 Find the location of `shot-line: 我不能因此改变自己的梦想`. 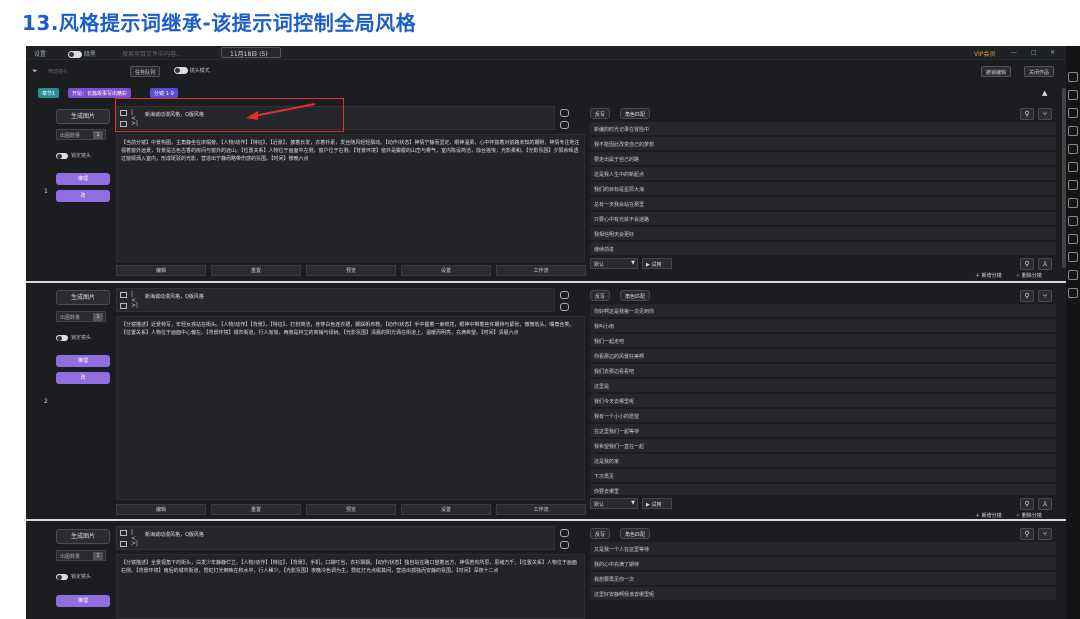

shot-line: 我不能因此改变自己的梦想 is located at coordinates (823, 144).